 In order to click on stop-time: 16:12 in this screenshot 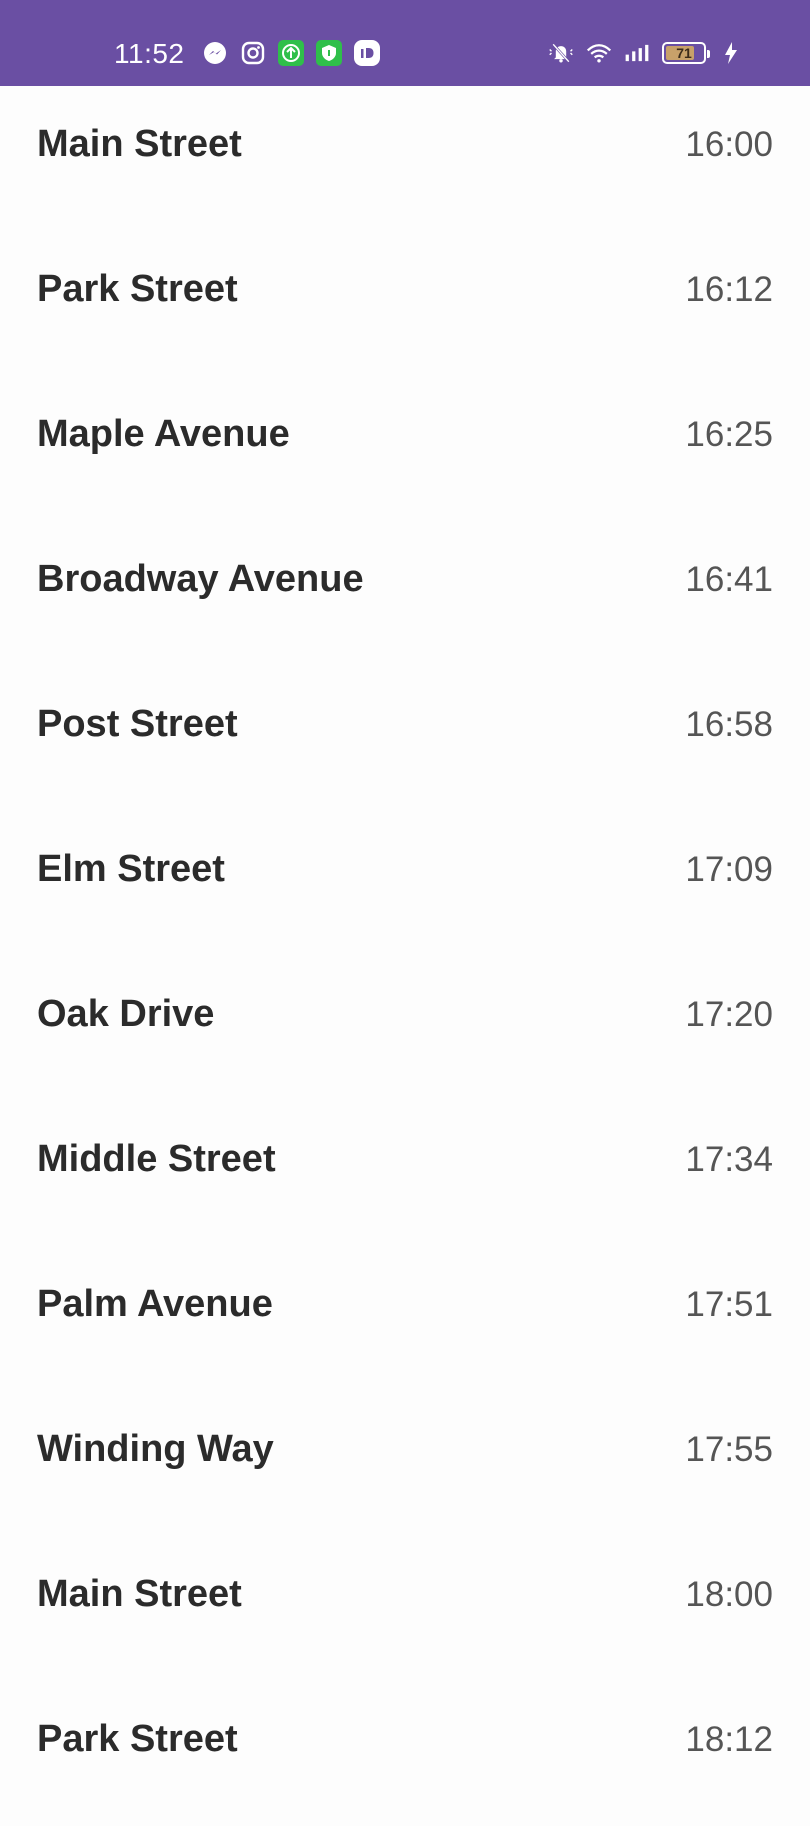, I will do `click(729, 289)`.